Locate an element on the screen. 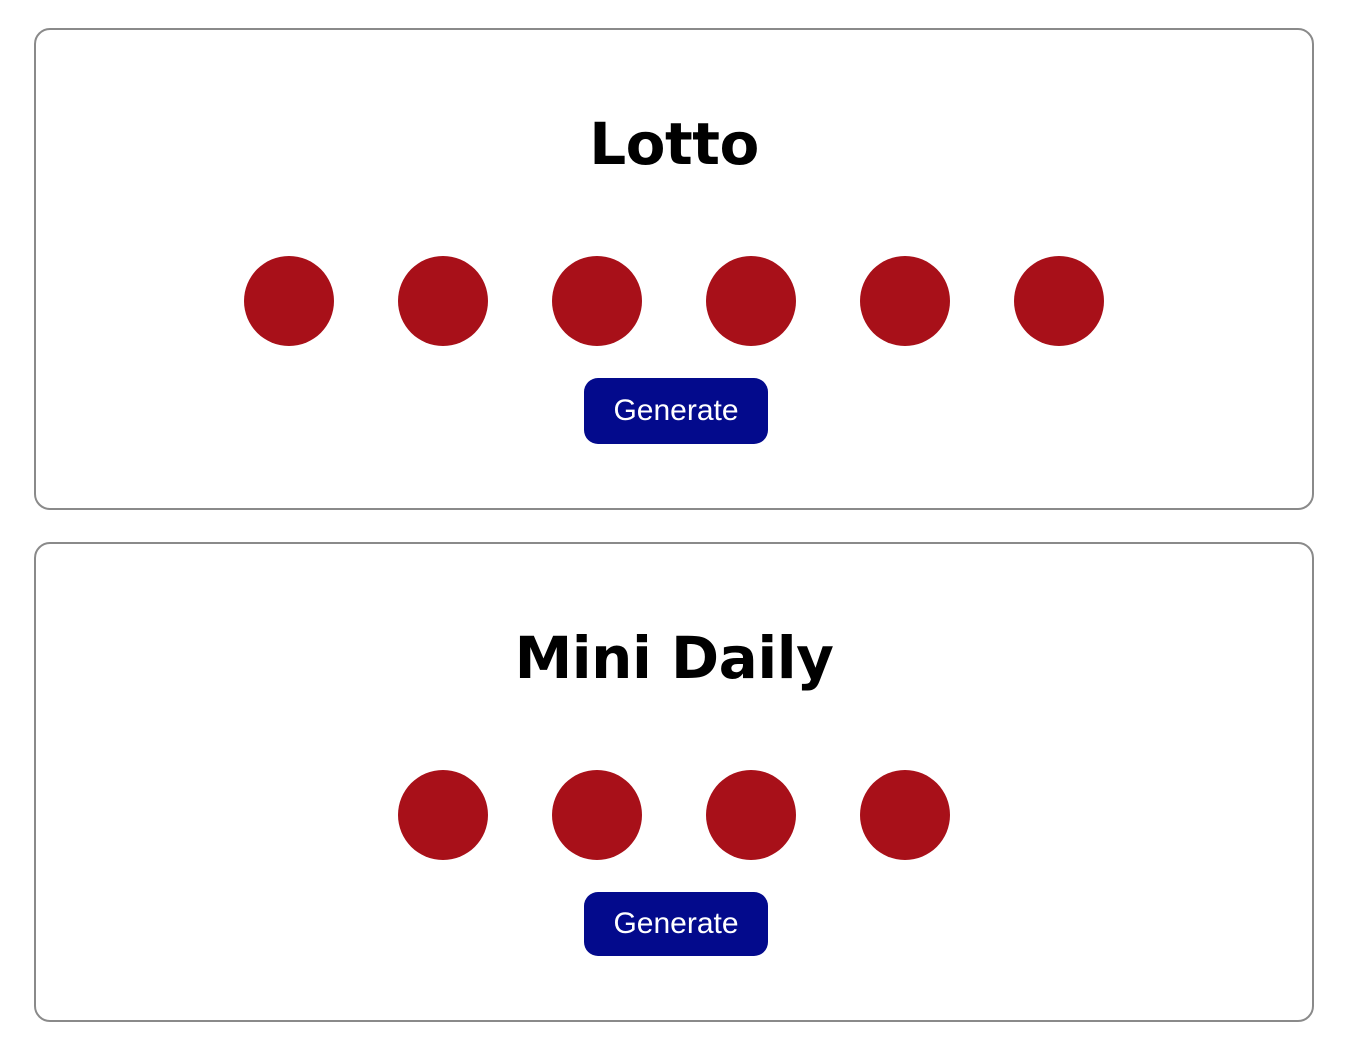 This screenshot has width=1354, height=1048. mini-daily-balls is located at coordinates (674, 815).